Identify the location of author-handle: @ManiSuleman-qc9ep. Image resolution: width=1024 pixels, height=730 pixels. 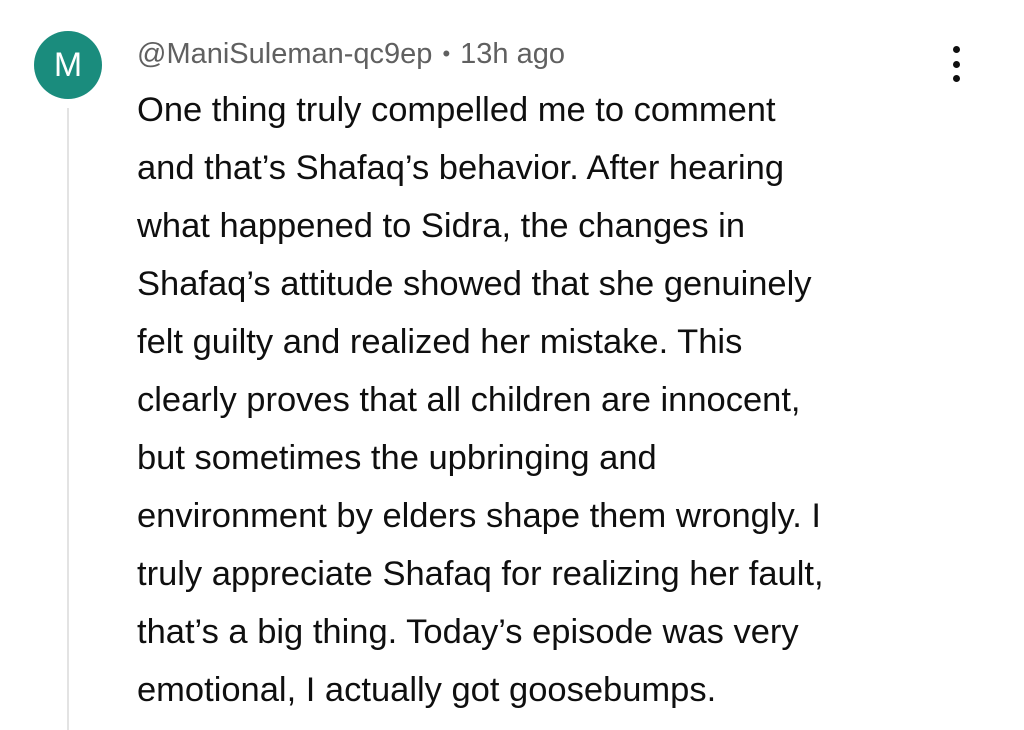
(284, 54).